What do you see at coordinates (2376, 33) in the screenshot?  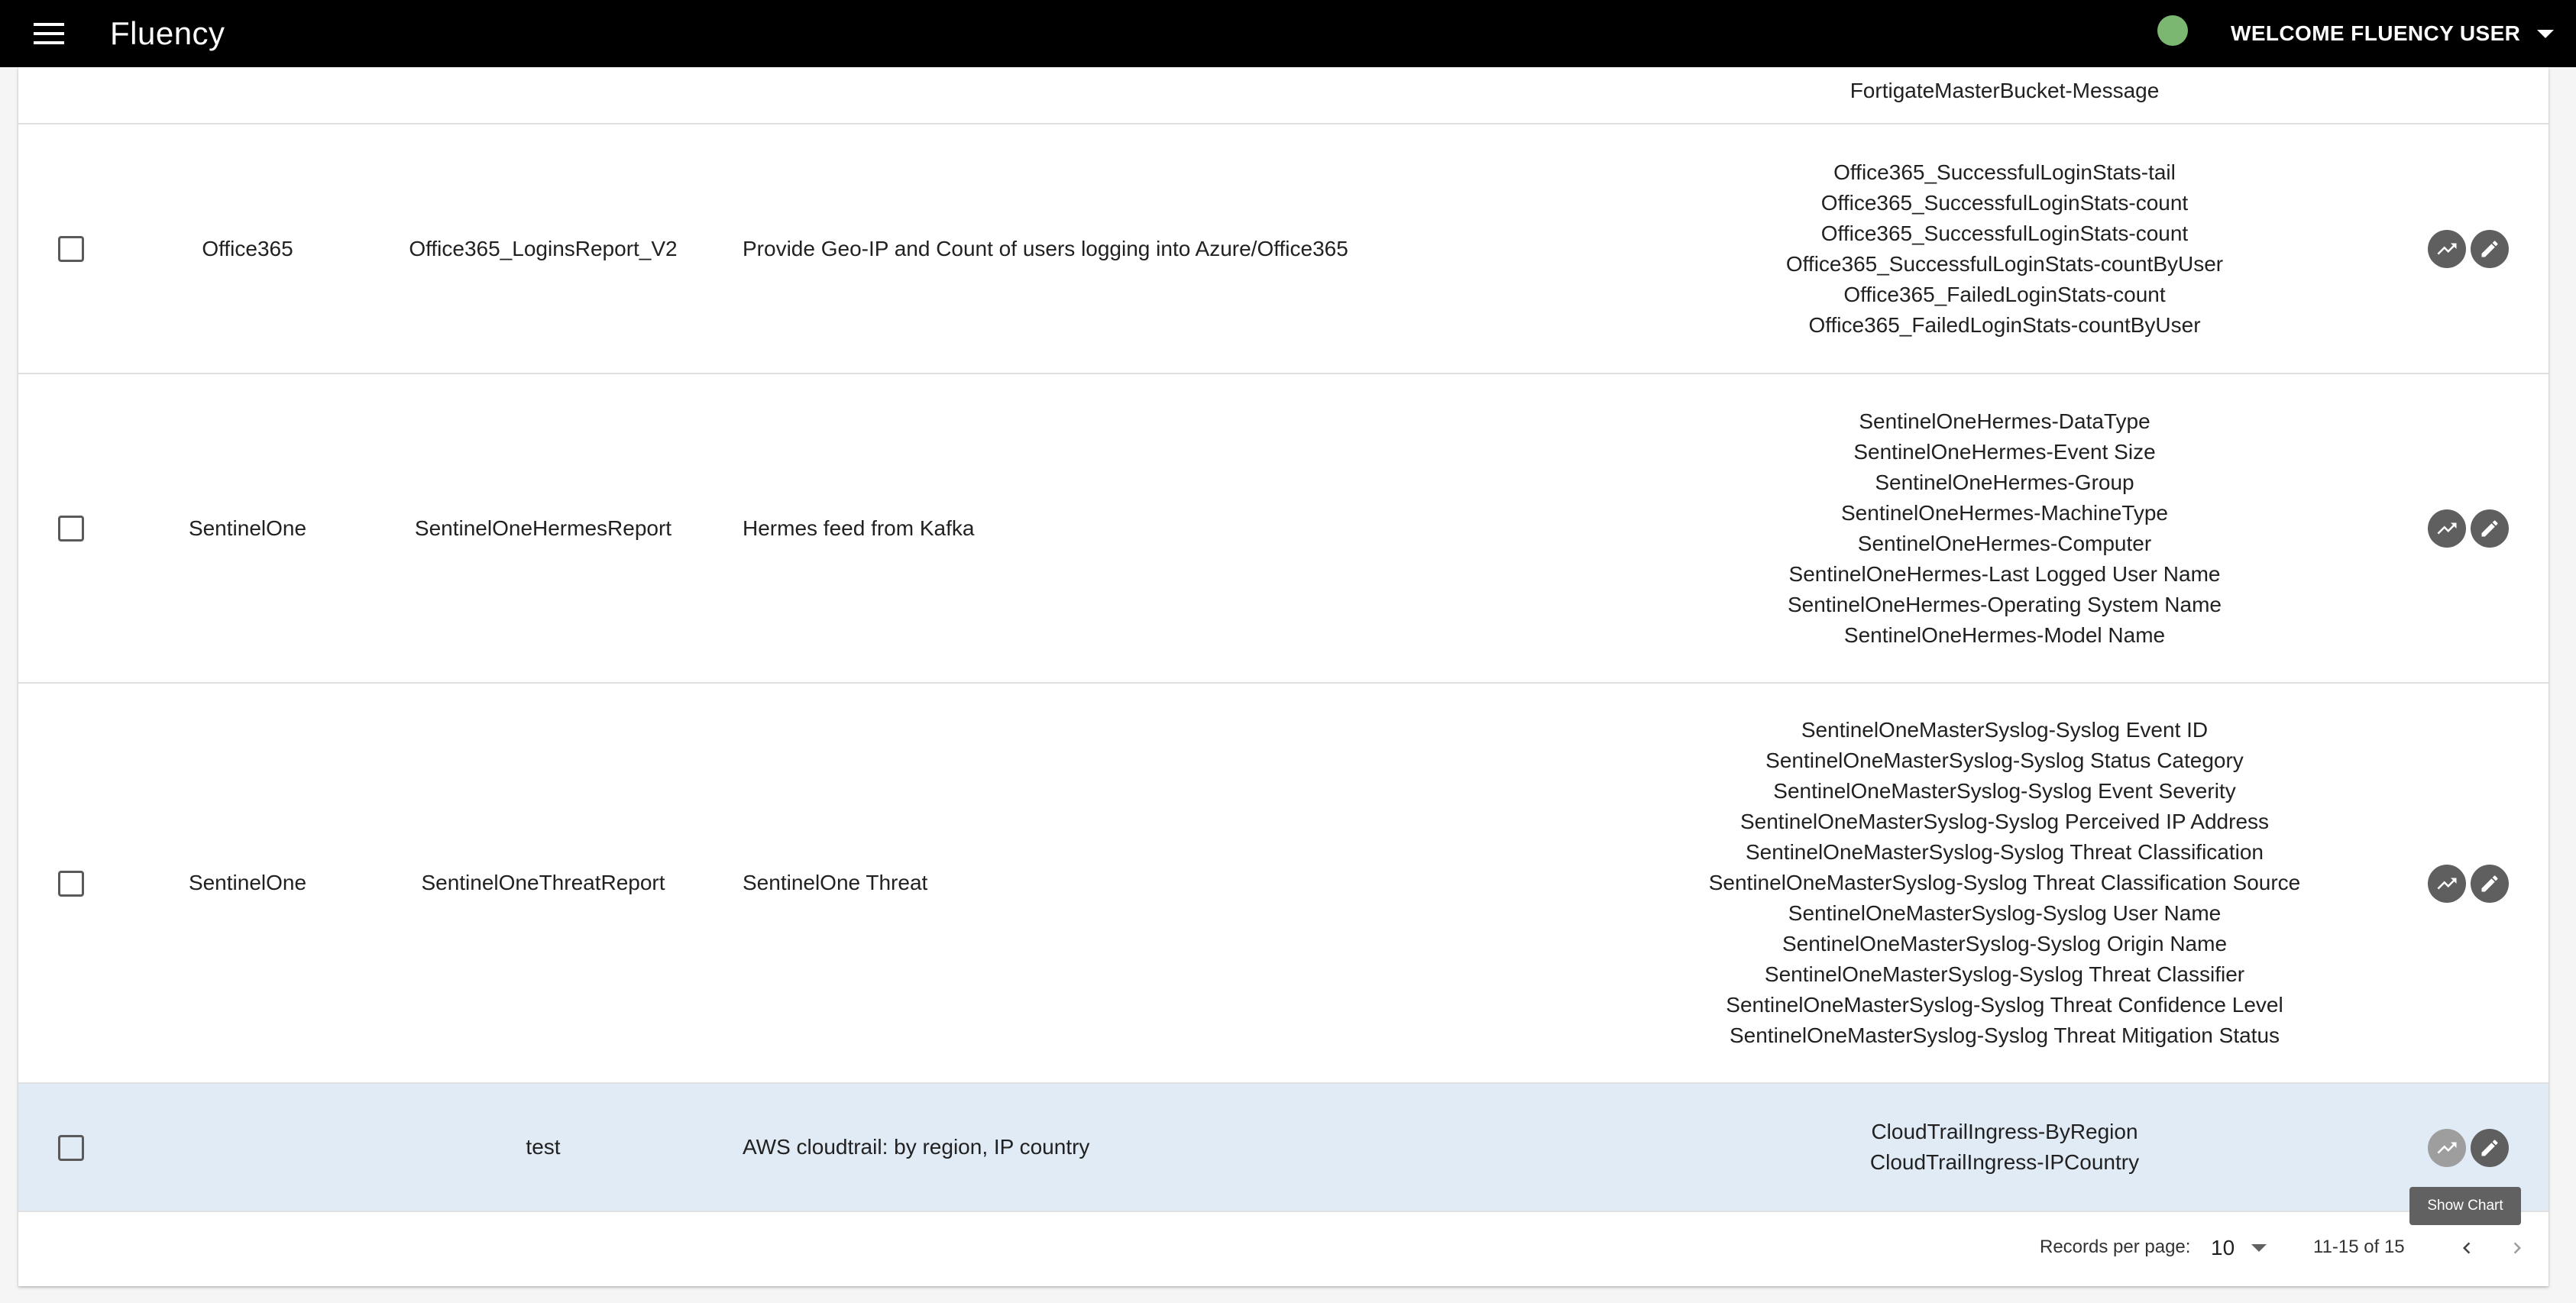 I see `user-menu-label: WELCOME FLUENCY USER` at bounding box center [2376, 33].